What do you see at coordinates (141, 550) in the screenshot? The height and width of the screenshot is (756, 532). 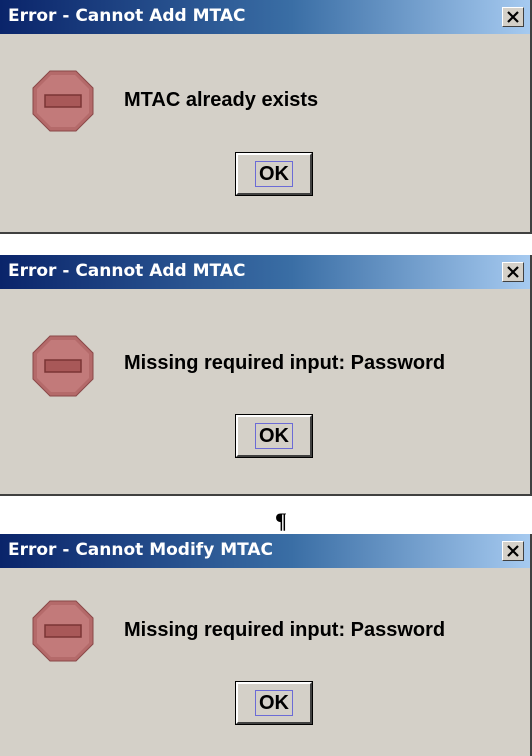 I see `dialog-title: Error - Cannot Modify MTAC` at bounding box center [141, 550].